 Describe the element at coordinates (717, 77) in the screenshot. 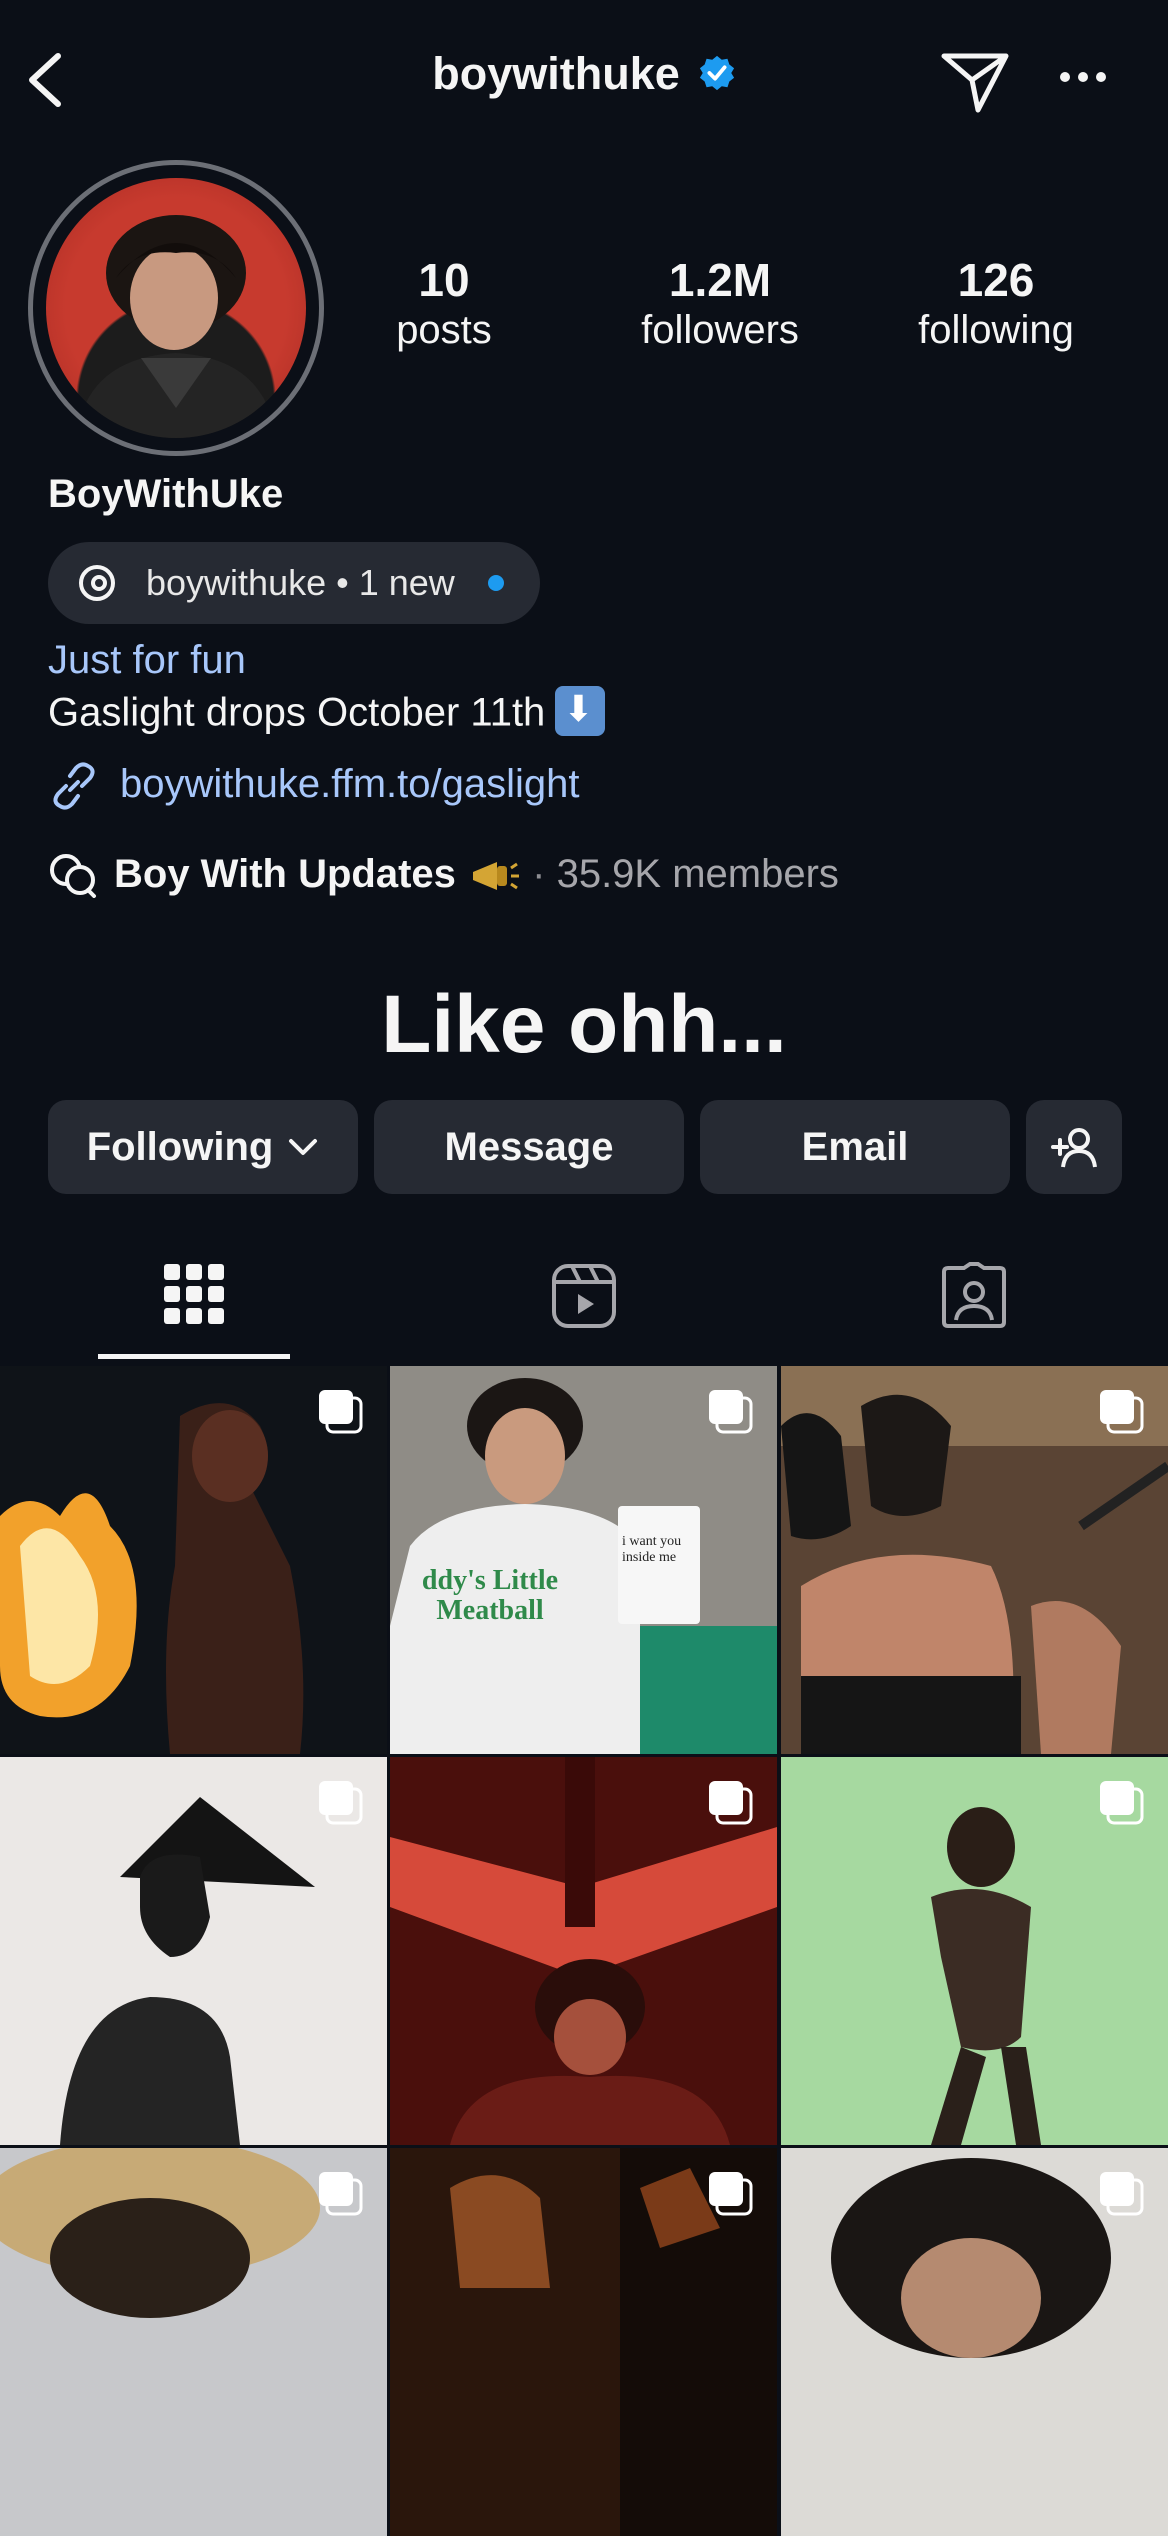

I see `verified-badge-icon` at that location.